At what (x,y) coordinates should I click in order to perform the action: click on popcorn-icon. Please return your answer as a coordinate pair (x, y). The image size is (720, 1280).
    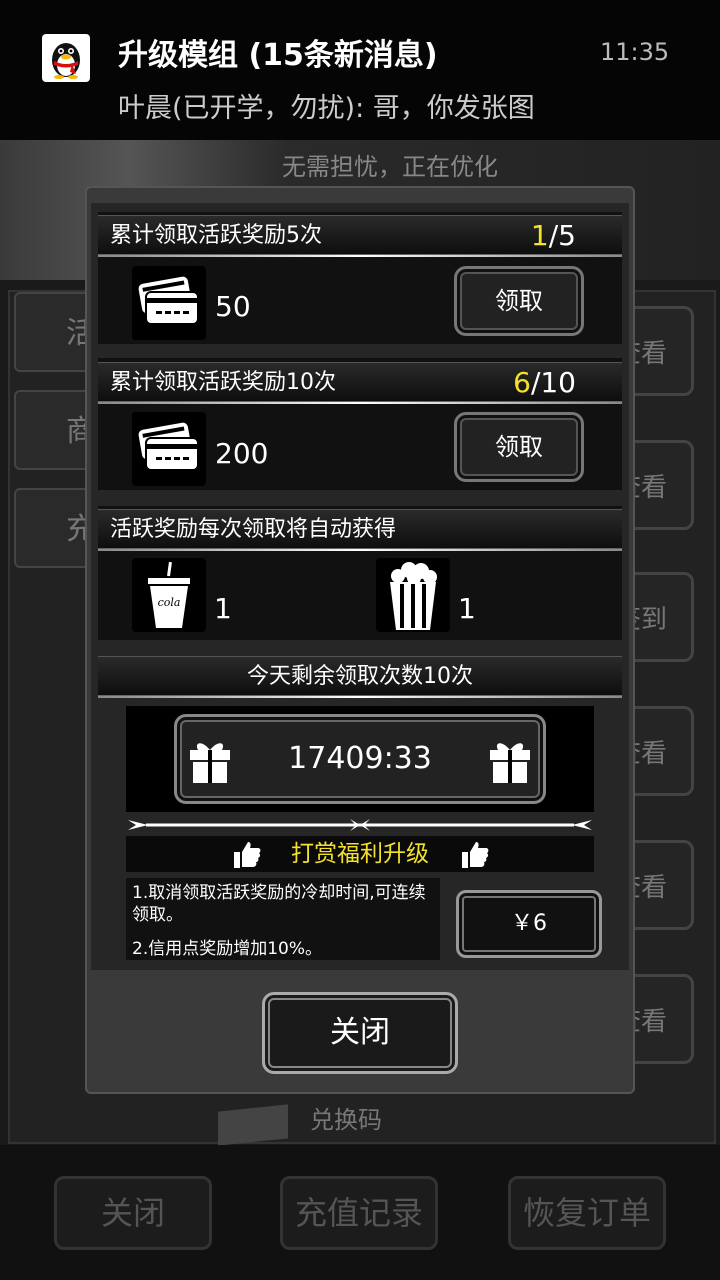
    Looking at the image, I should click on (413, 595).